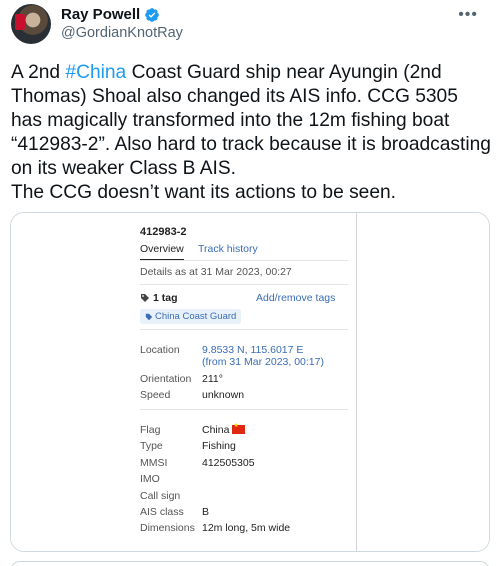 The image size is (500, 566). What do you see at coordinates (263, 362) in the screenshot?
I see `location-time: (from 31 Mar 2023, 00:17)` at bounding box center [263, 362].